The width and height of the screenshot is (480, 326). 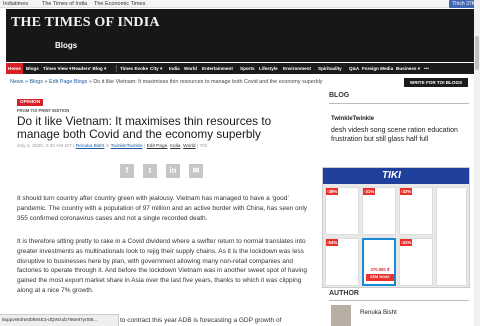 What do you see at coordinates (342, 211) in the screenshot?
I see `ad-product-tile: -38%` at bounding box center [342, 211].